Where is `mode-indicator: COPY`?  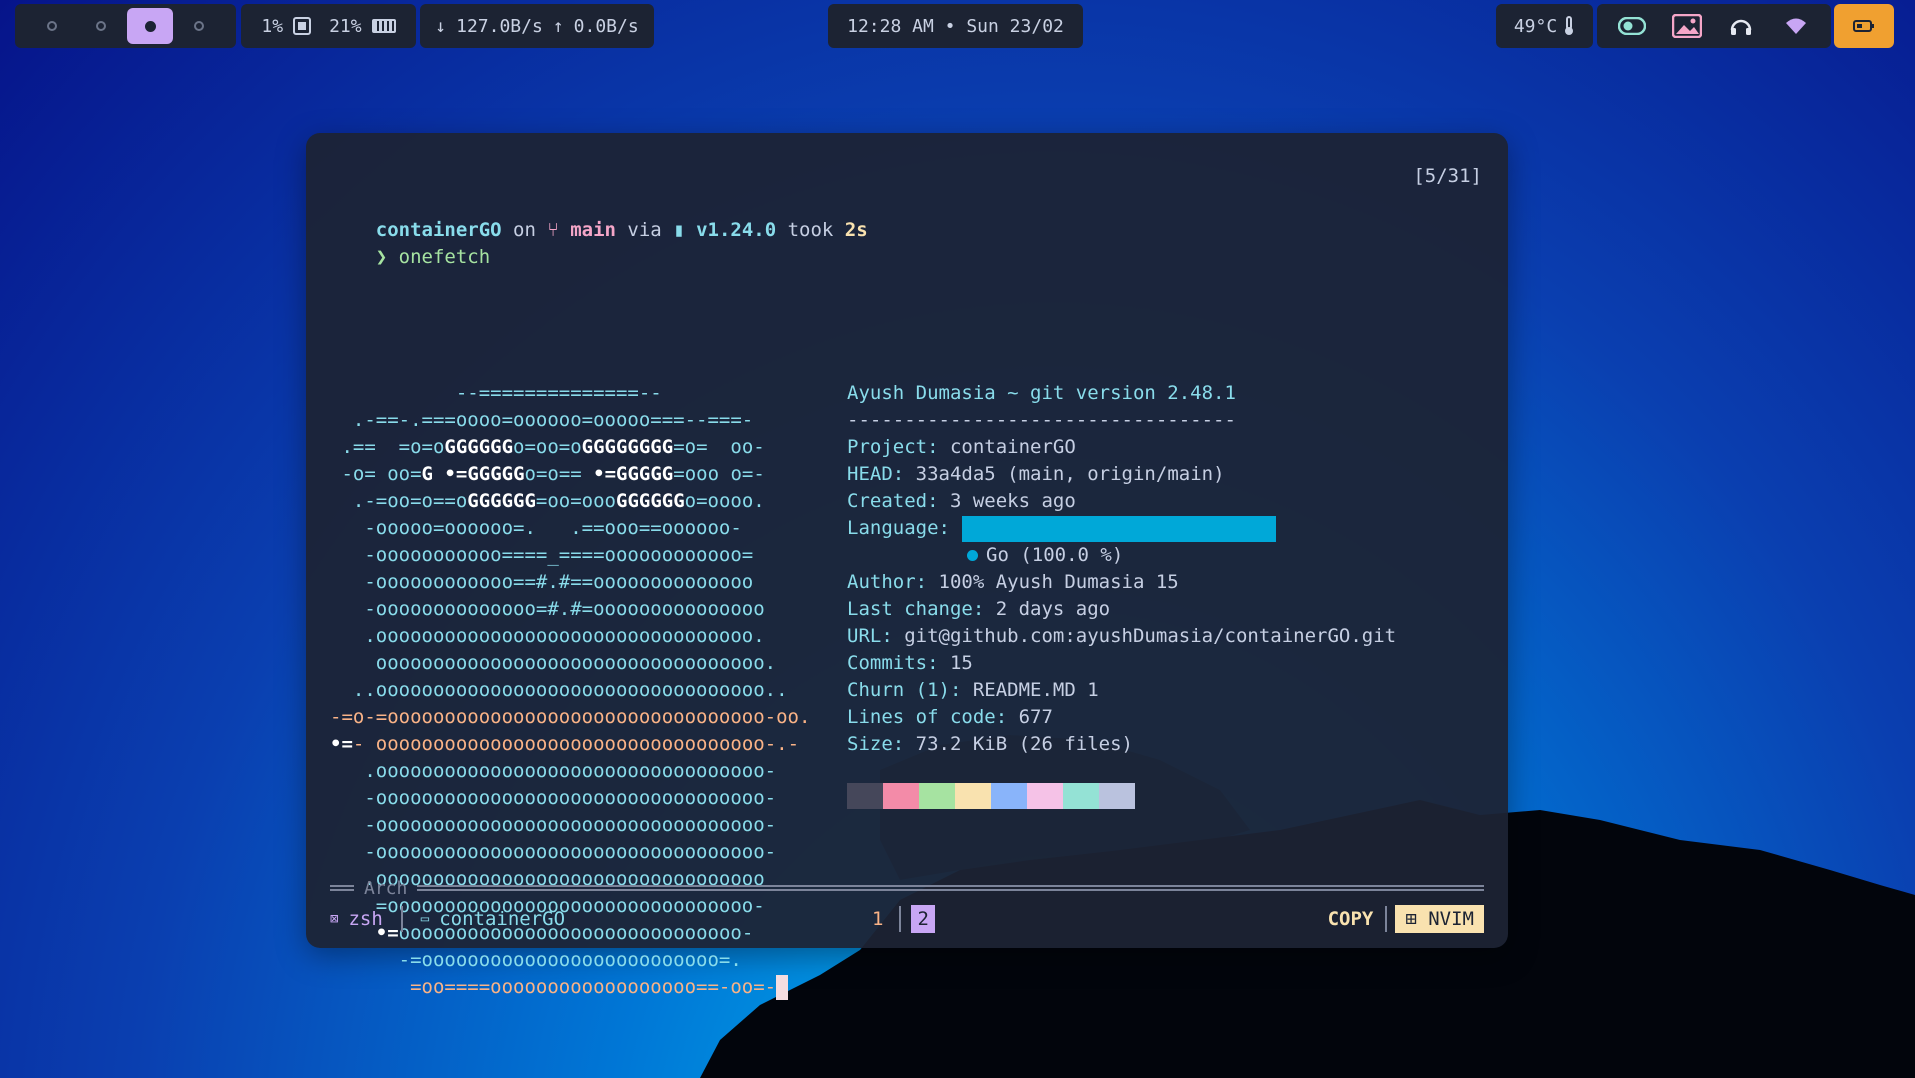
mode-indicator: COPY is located at coordinates (1350, 919).